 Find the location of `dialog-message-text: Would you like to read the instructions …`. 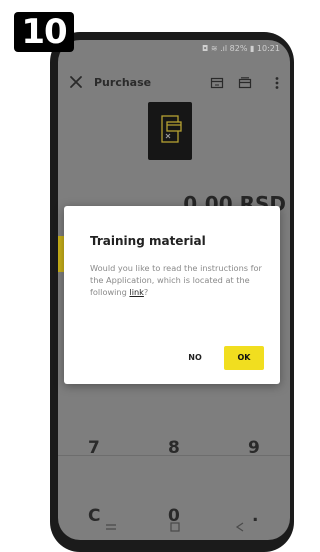

dialog-message-text: Would you like to read the instructions … is located at coordinates (176, 280).